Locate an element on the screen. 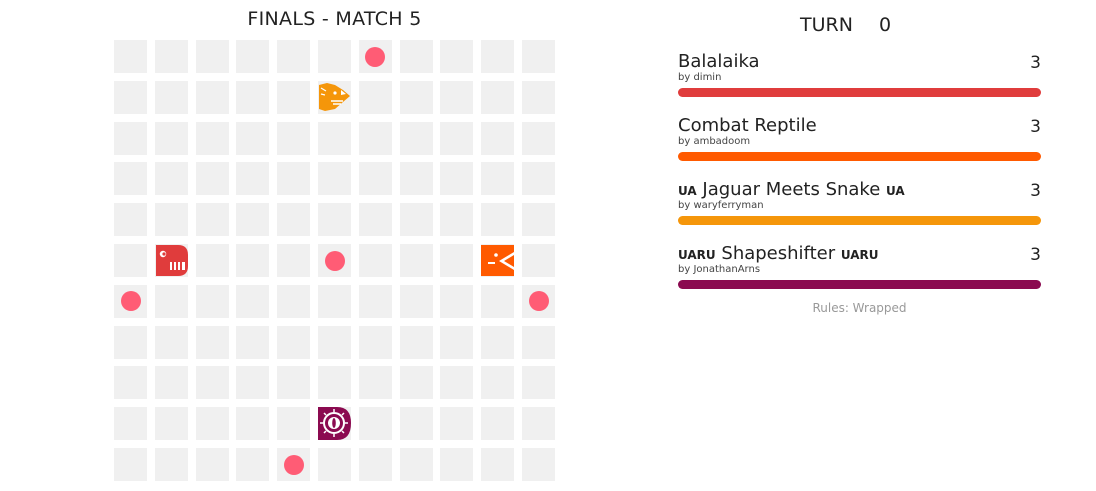 The image size is (1096, 491). snake-name: UARU Shapeshifter UARU is located at coordinates (778, 253).